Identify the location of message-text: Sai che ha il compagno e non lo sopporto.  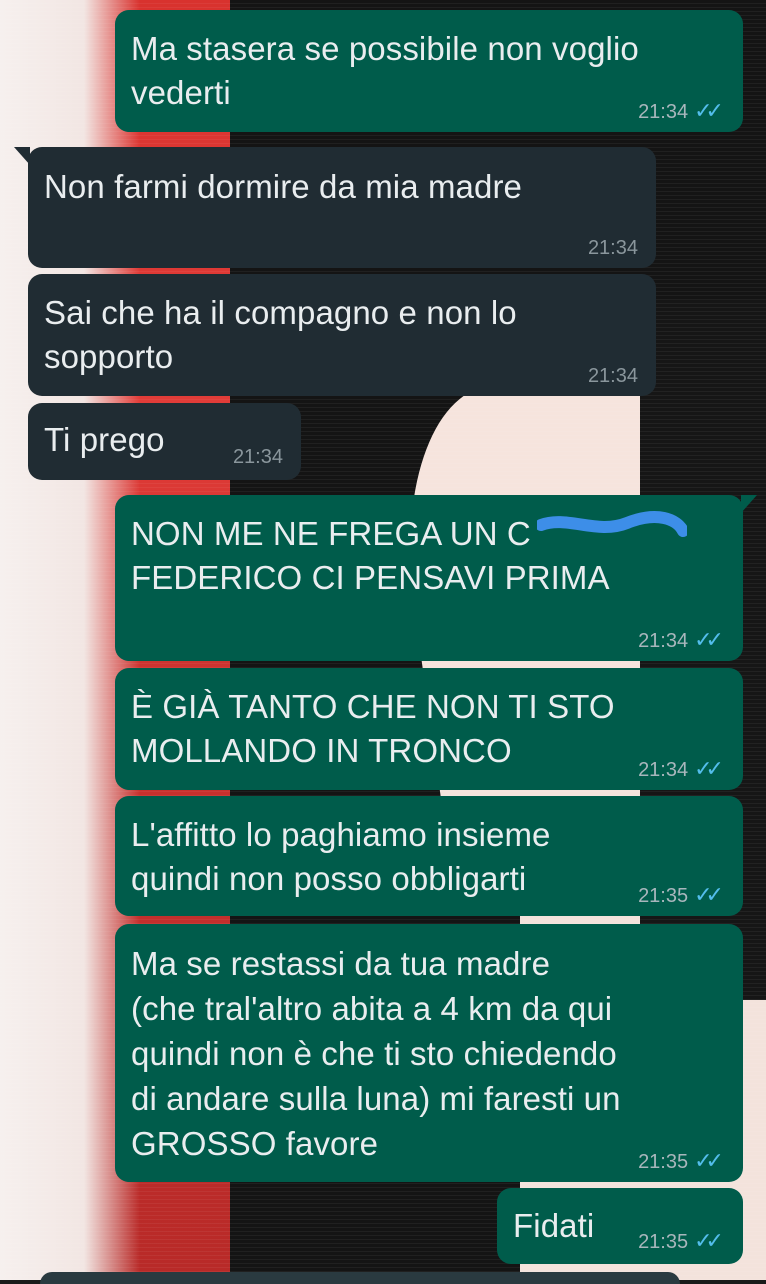
(280, 334).